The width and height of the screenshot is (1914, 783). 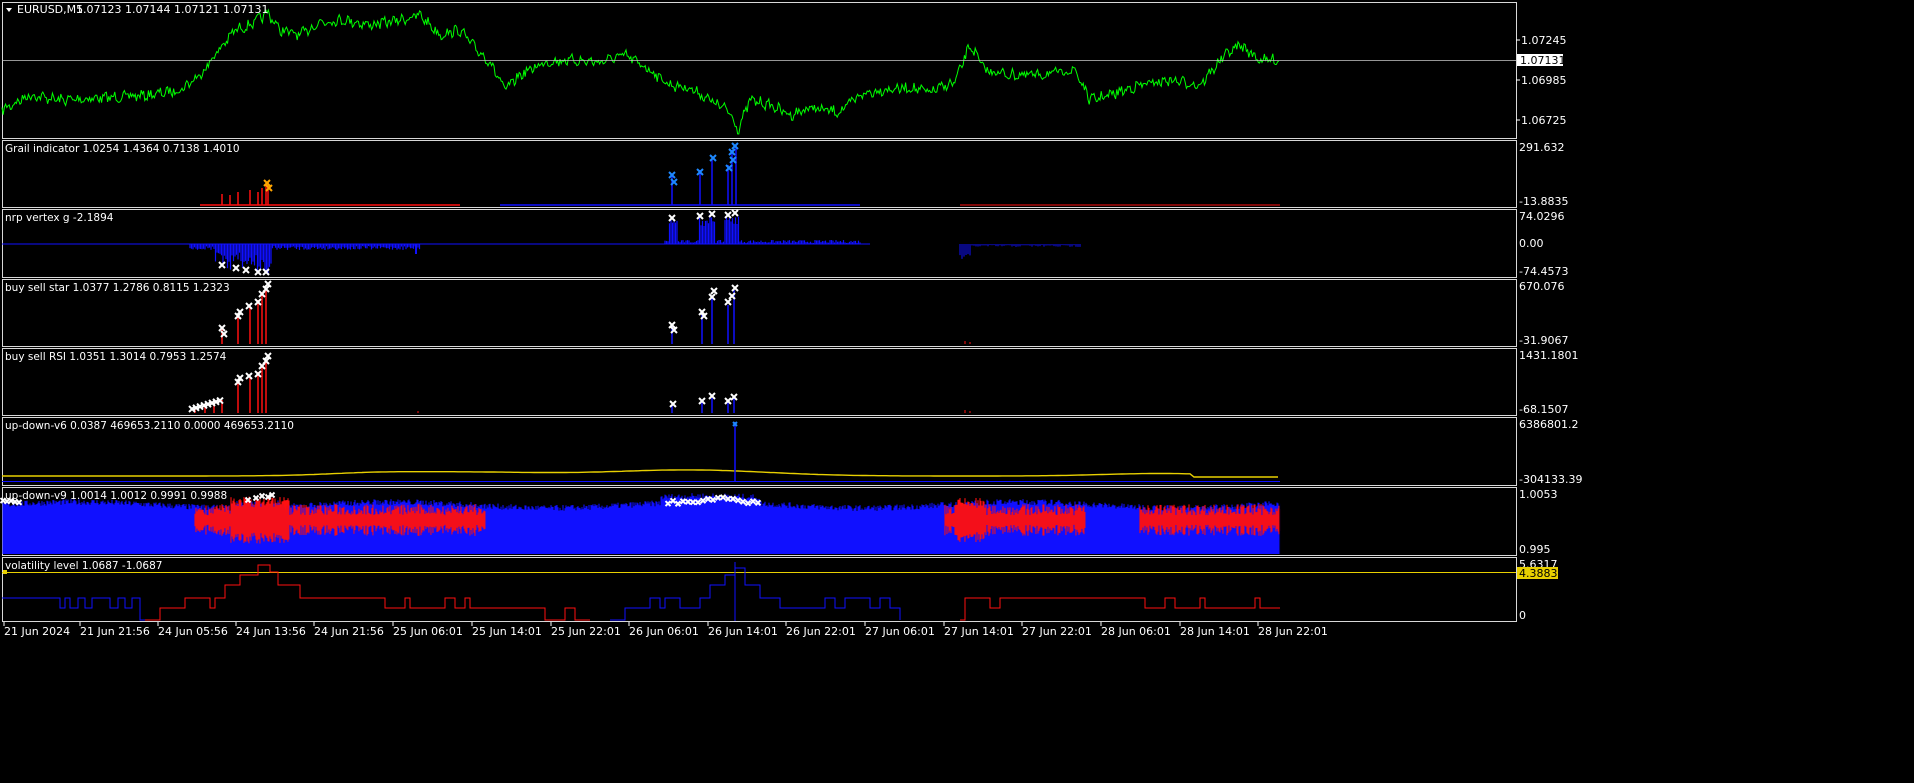 I want to click on time-axis-label: 25 Jun 06:01, so click(x=428, y=631).